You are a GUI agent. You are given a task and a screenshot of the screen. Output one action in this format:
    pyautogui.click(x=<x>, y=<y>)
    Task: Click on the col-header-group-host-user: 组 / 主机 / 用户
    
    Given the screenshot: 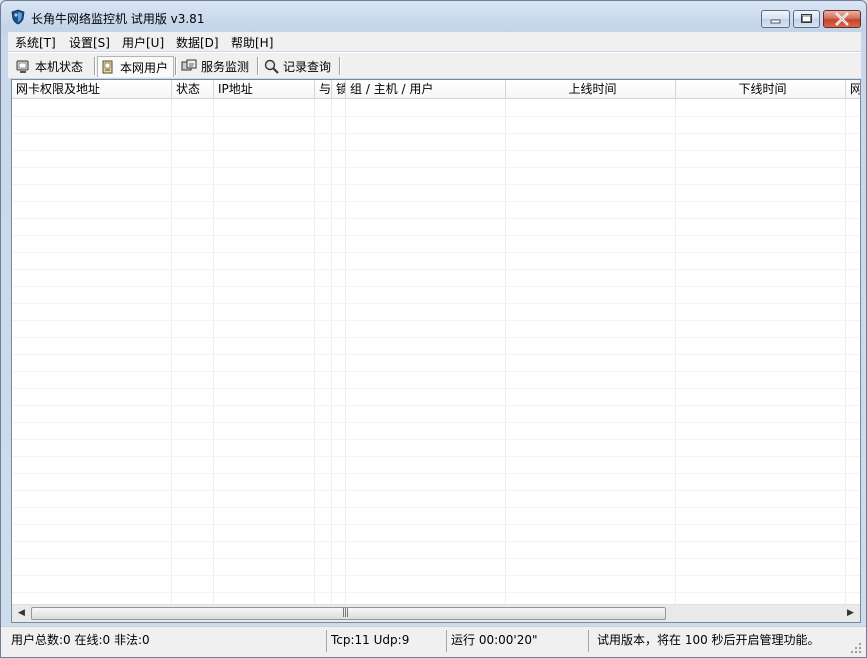 What is the action you would take?
    pyautogui.click(x=426, y=89)
    